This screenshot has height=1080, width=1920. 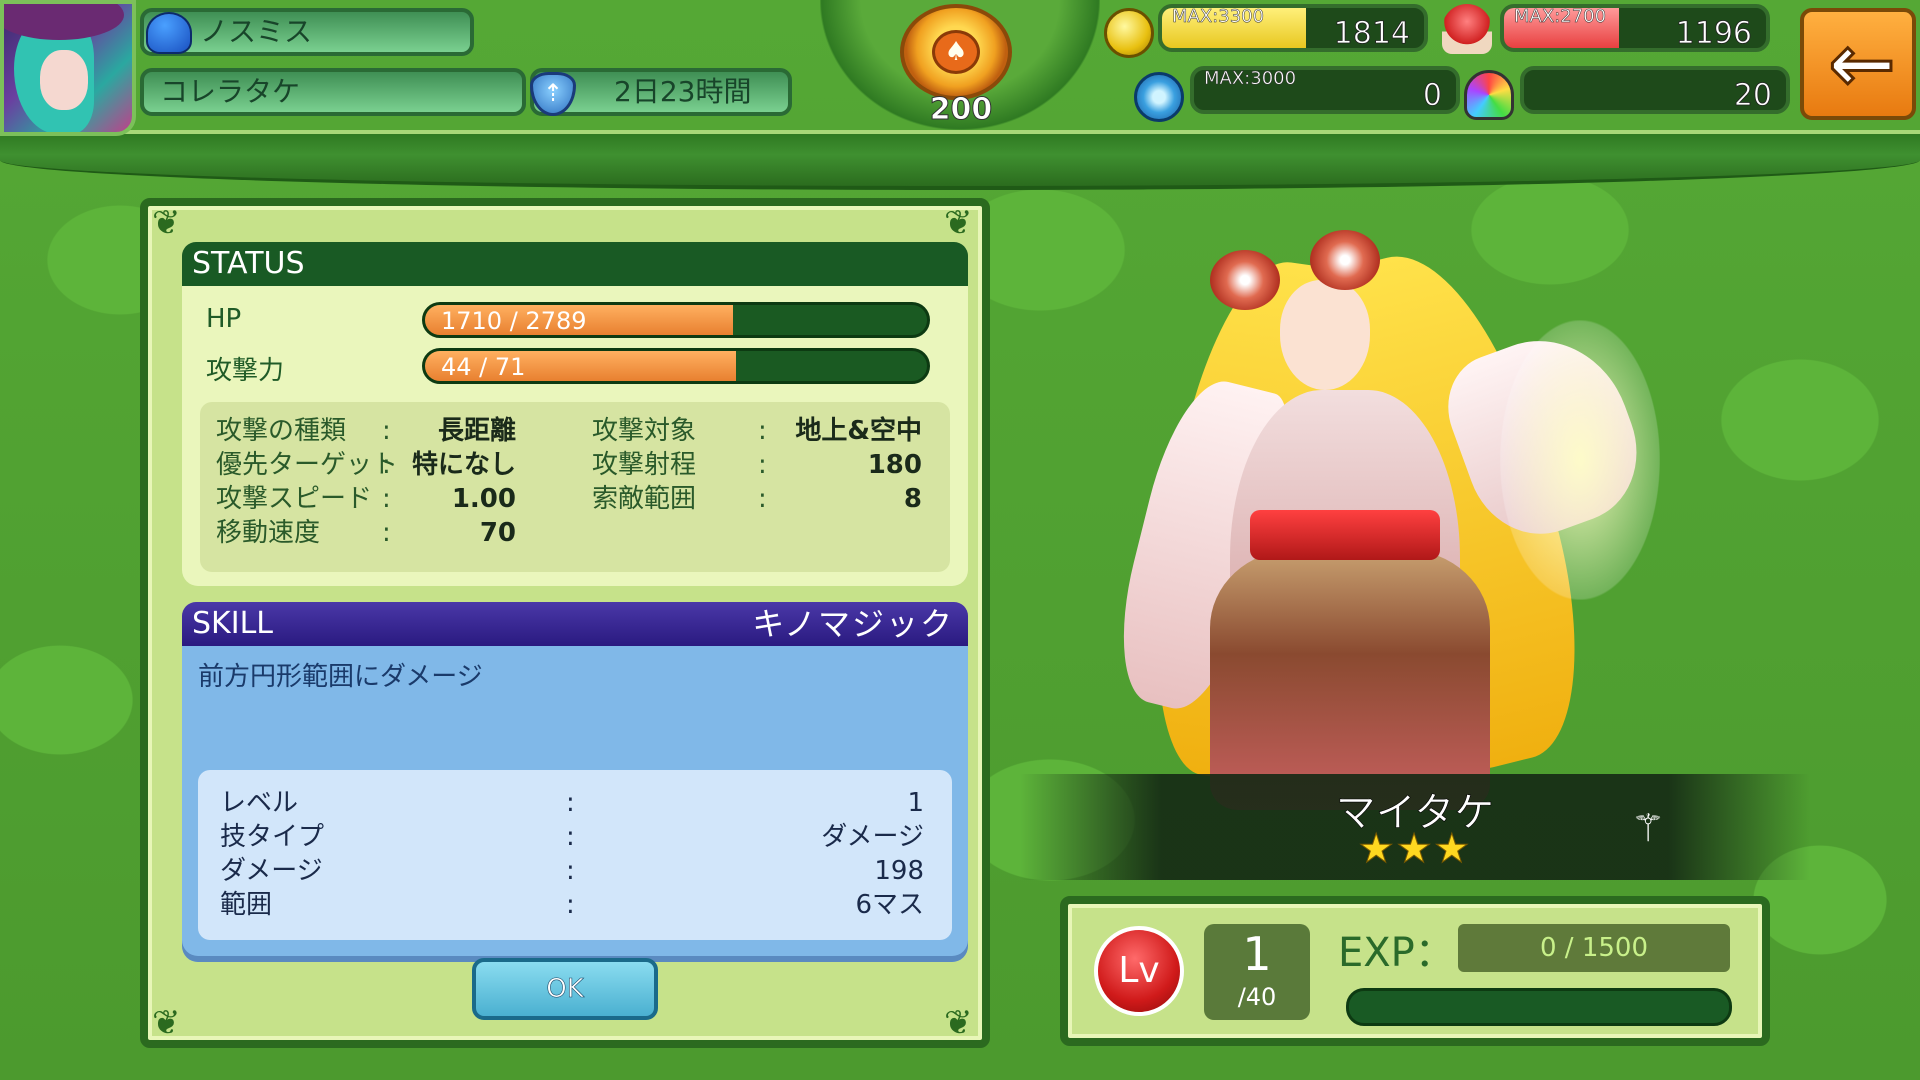 I want to click on character-name-band: マイタケ ★★★ ⚚, so click(x=1415, y=827).